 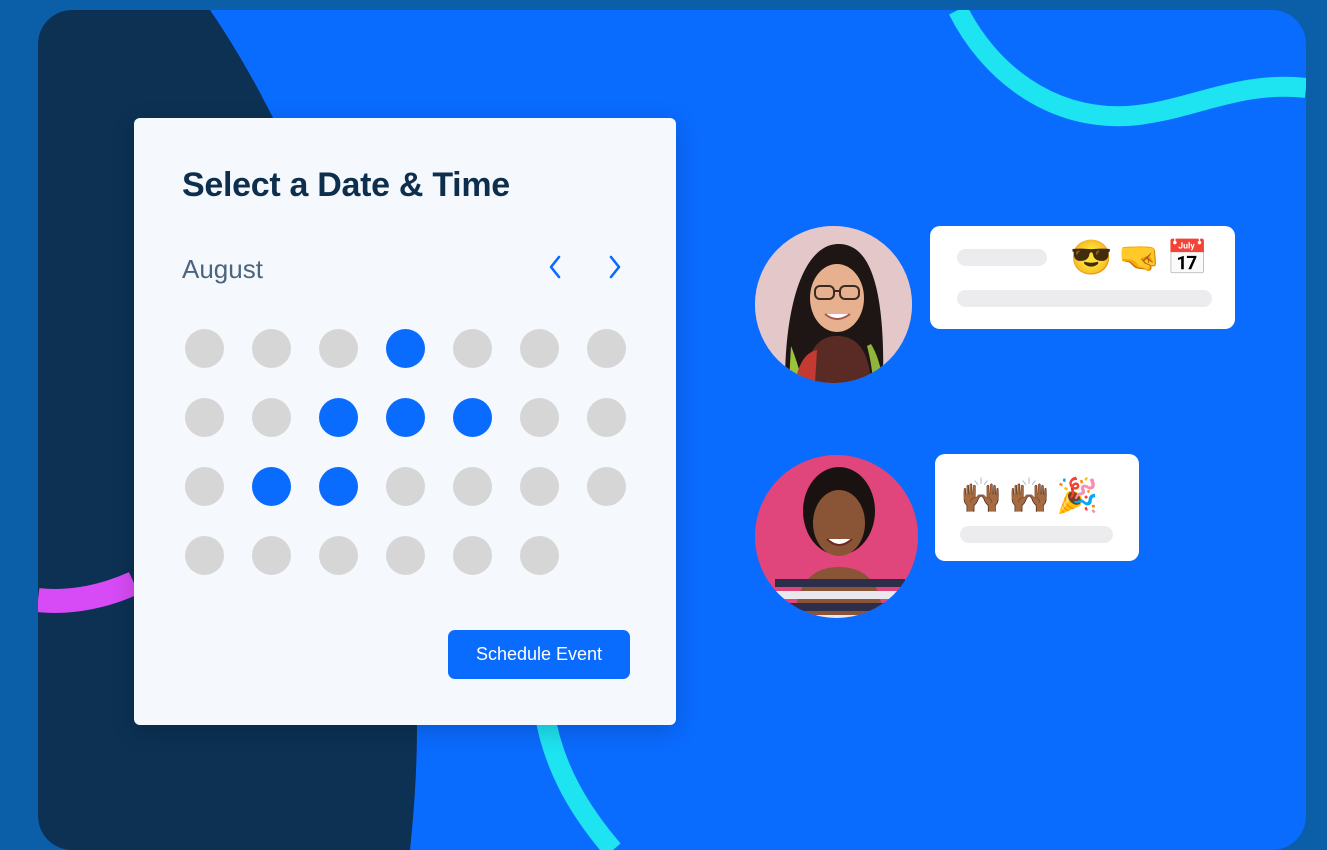 What do you see at coordinates (1139, 258) in the screenshot?
I see `fist-bump-emoji: 🤜` at bounding box center [1139, 258].